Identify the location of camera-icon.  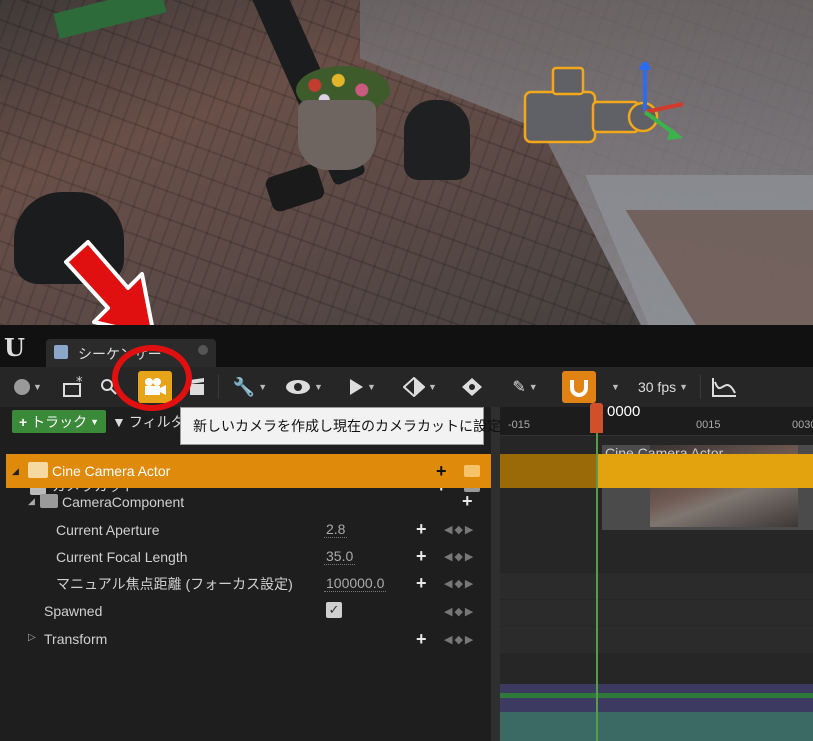
(472, 471).